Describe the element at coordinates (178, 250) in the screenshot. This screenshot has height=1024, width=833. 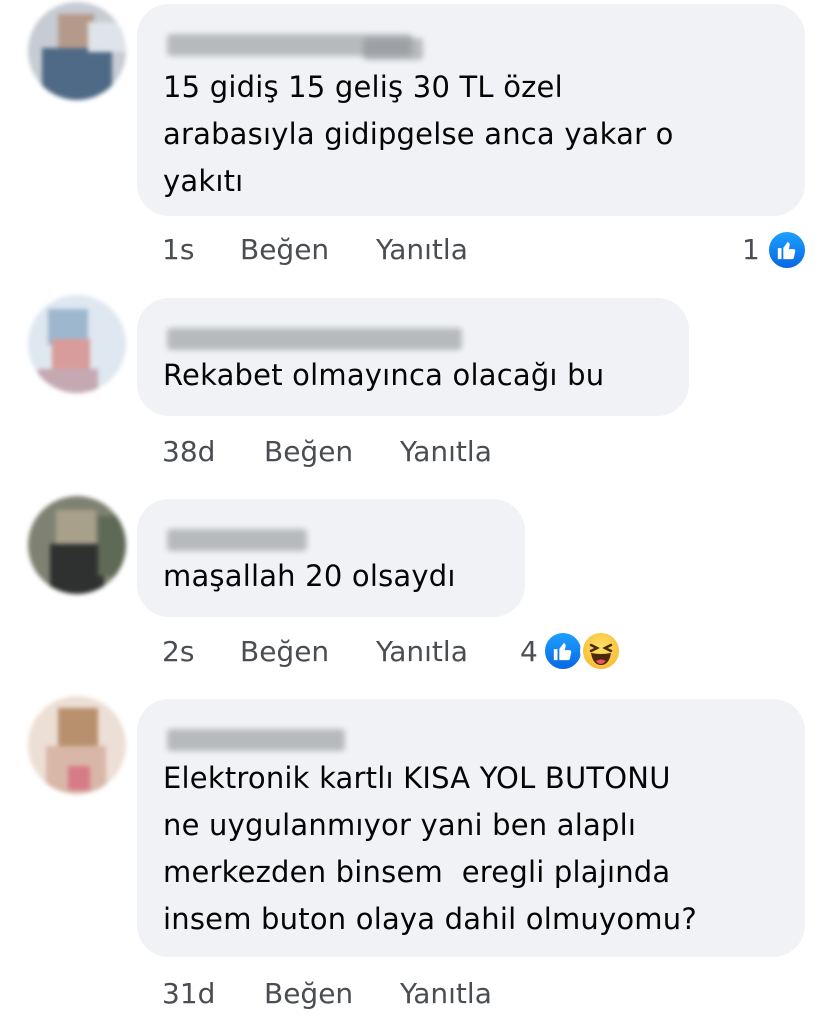
I see `comment-time: 1s` at that location.